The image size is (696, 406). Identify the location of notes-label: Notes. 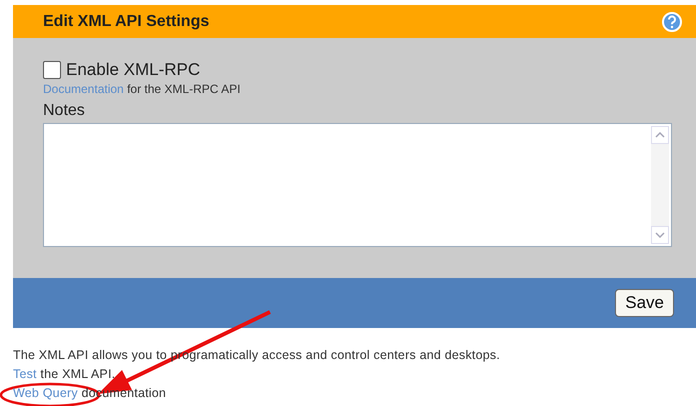
(64, 111).